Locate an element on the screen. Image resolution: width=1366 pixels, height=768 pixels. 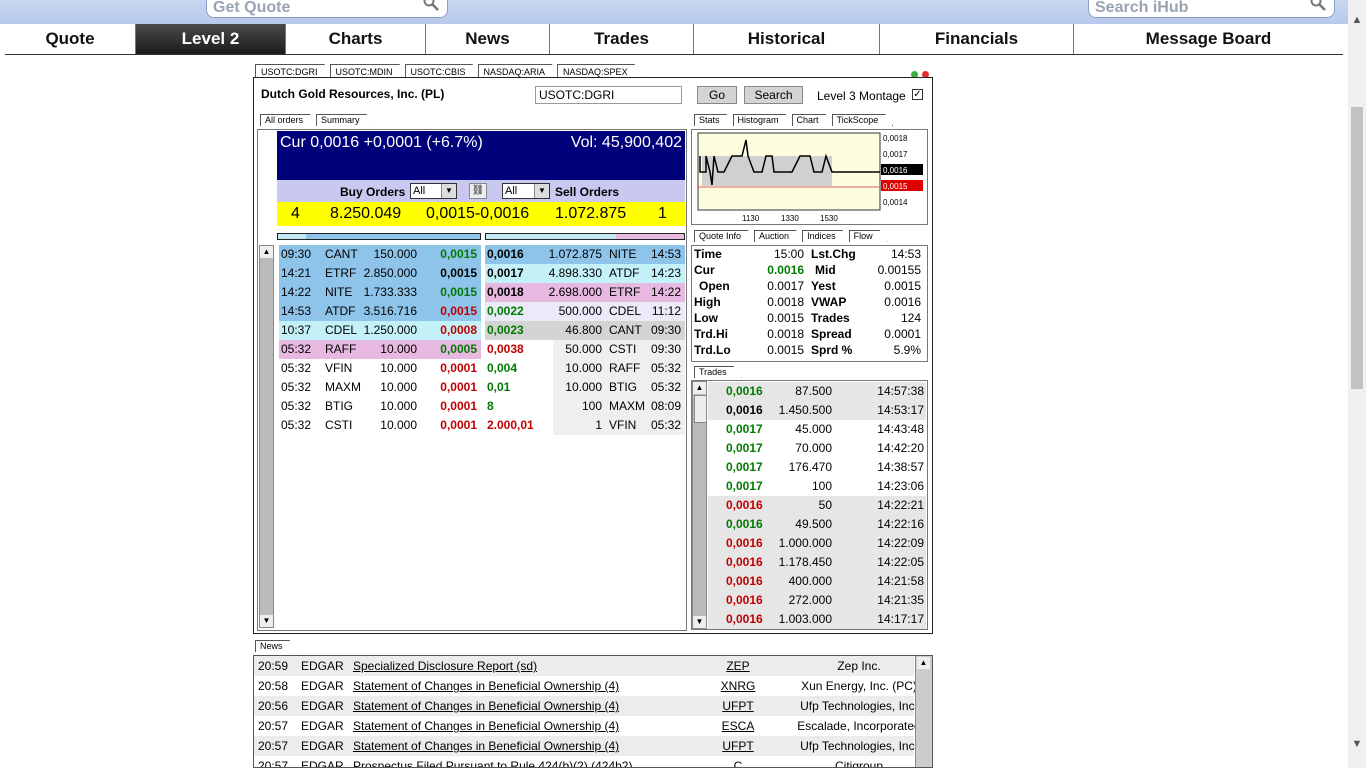
sell-order-row: 0,00161.072.875NITE14:53 is located at coordinates (585, 254).